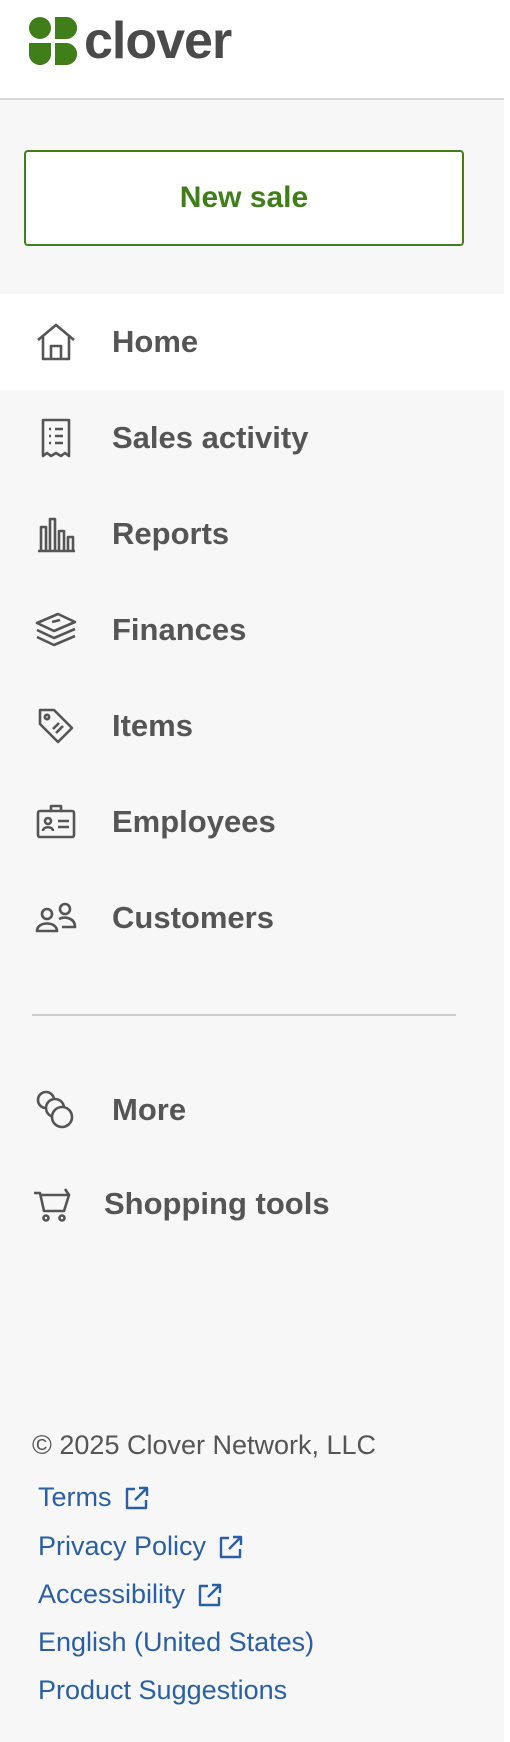 The width and height of the screenshot is (510, 1742). What do you see at coordinates (244, 198) in the screenshot?
I see `new-sale-button: New sale` at bounding box center [244, 198].